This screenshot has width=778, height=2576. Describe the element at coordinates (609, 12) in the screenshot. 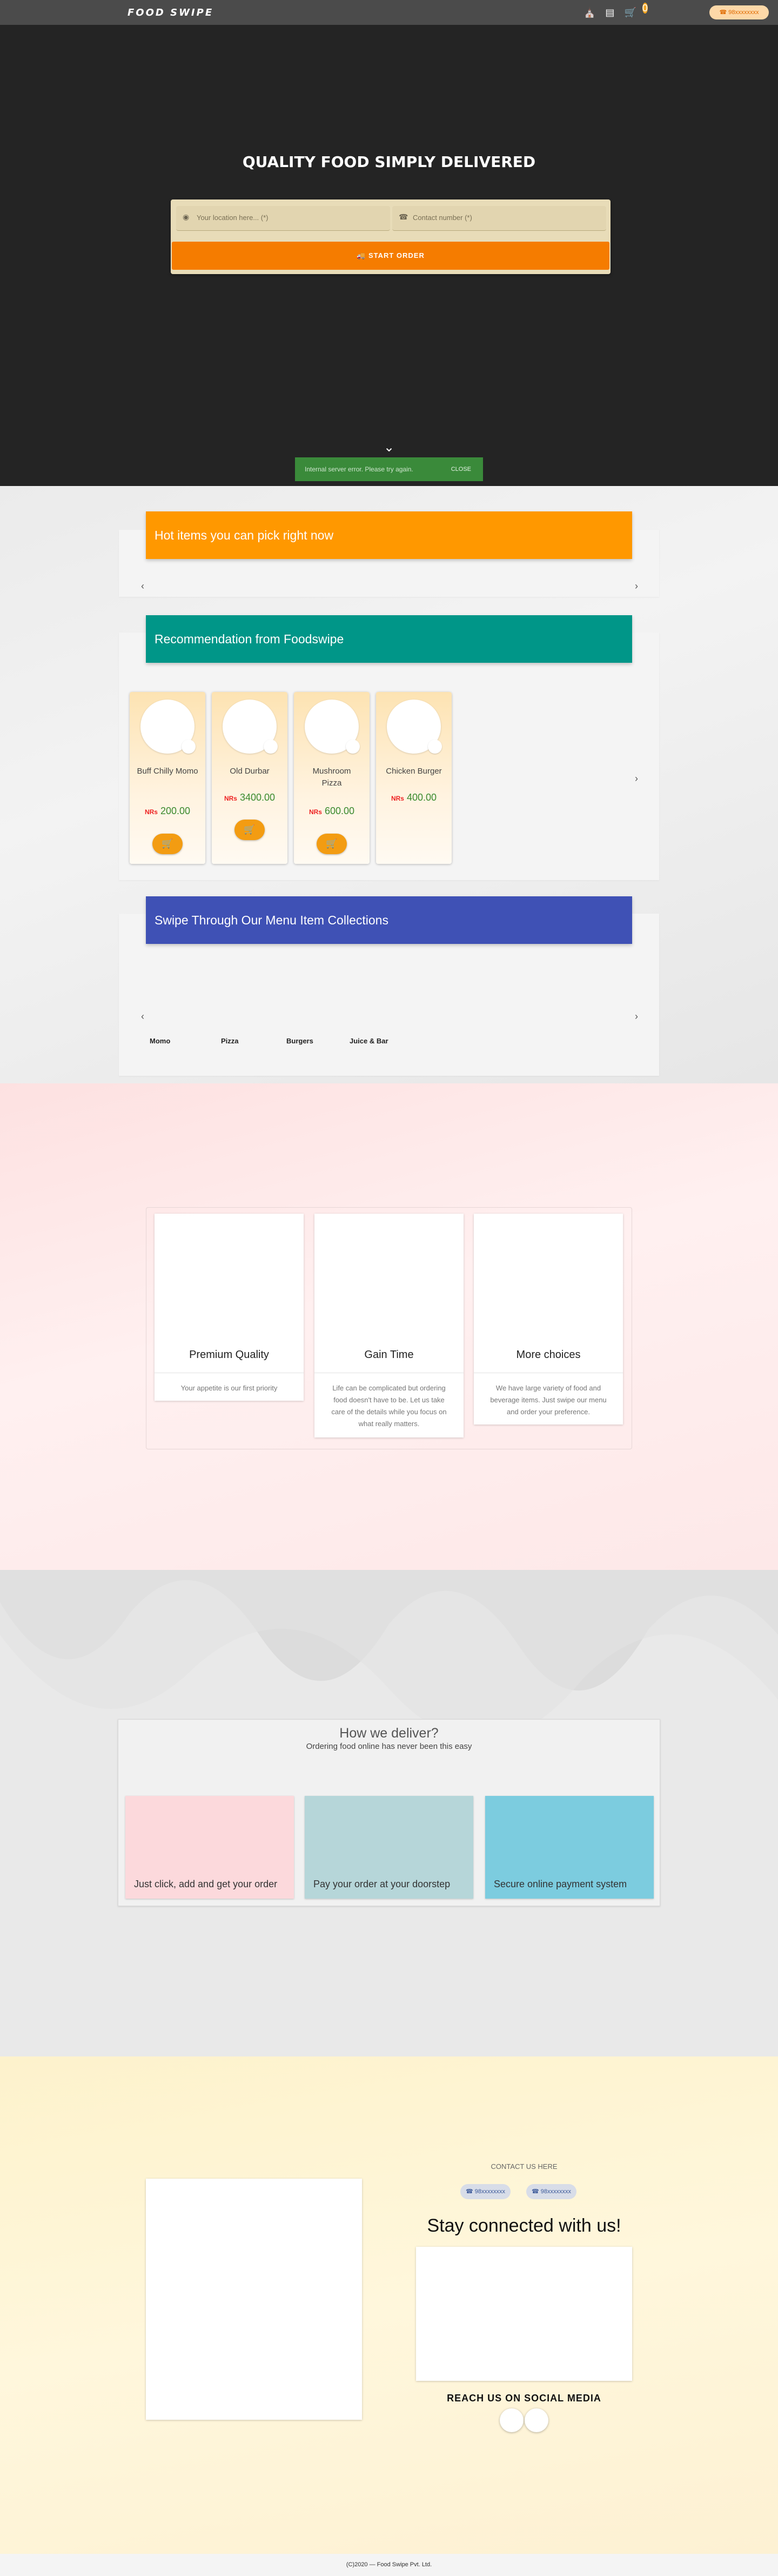

I see `receipt-icon: ▤` at that location.